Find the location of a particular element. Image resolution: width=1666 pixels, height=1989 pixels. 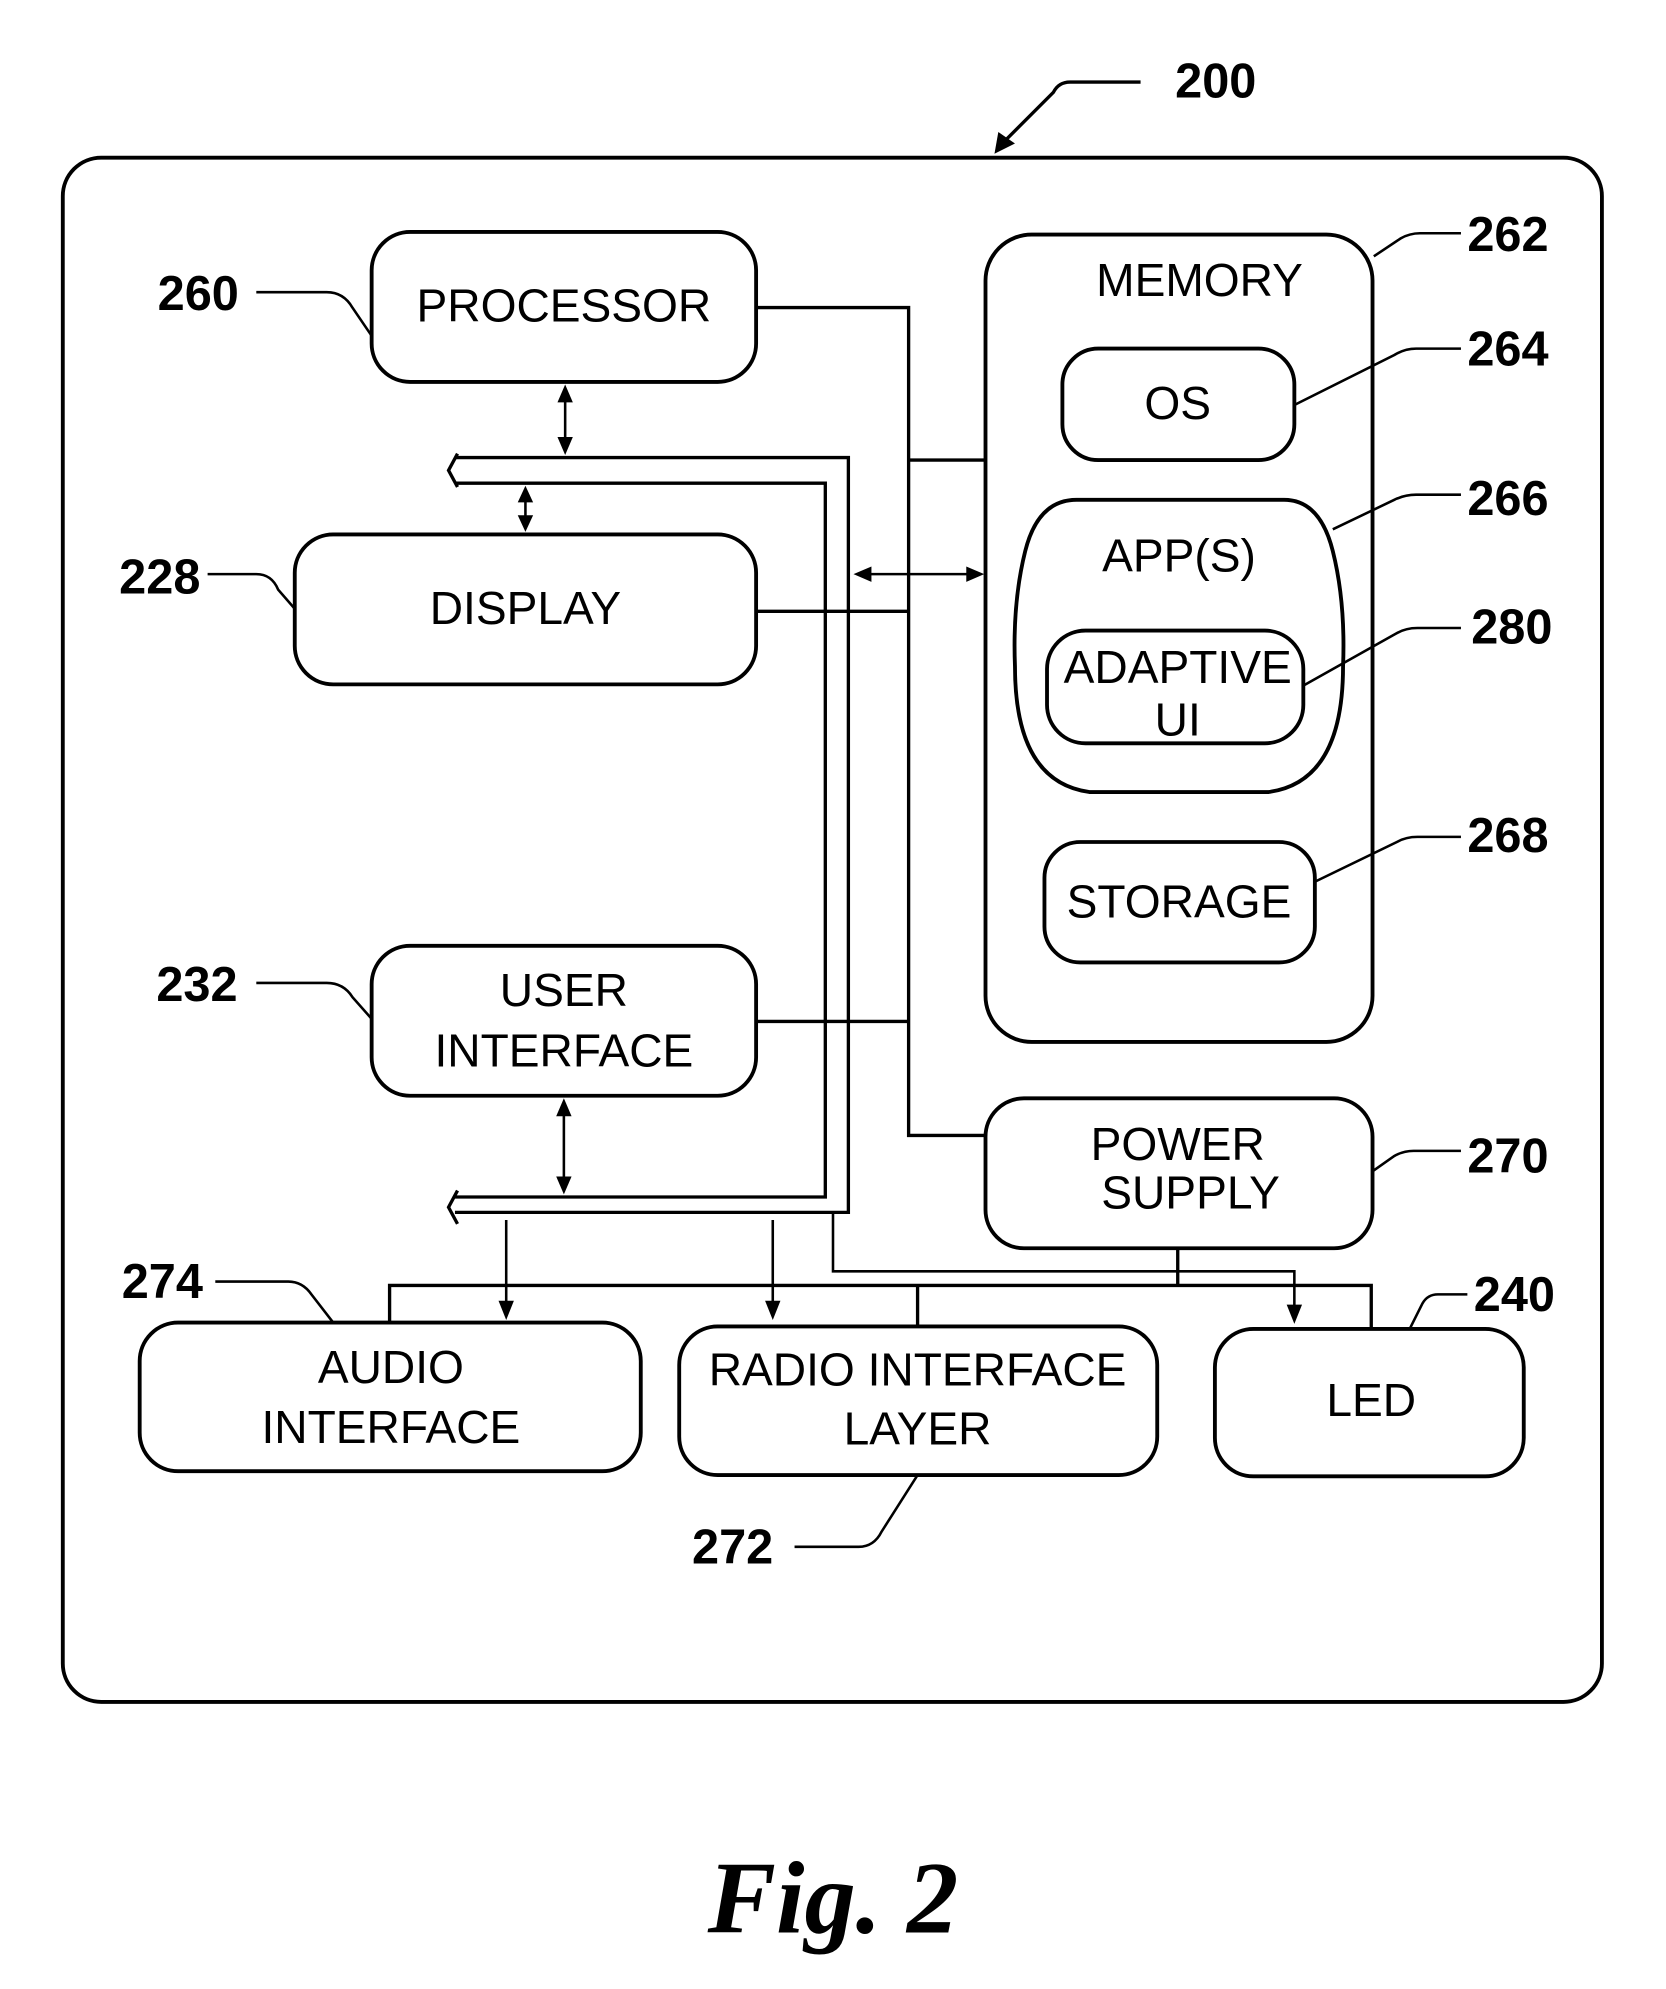

ref-260: 260 is located at coordinates (198, 294).